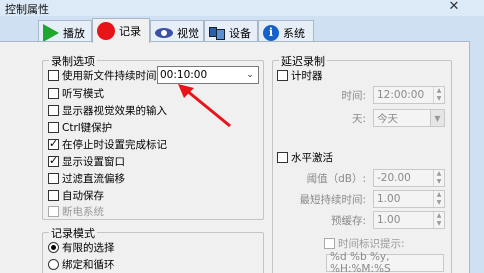  I want to click on radio-label: 有限的选择, so click(88, 248).